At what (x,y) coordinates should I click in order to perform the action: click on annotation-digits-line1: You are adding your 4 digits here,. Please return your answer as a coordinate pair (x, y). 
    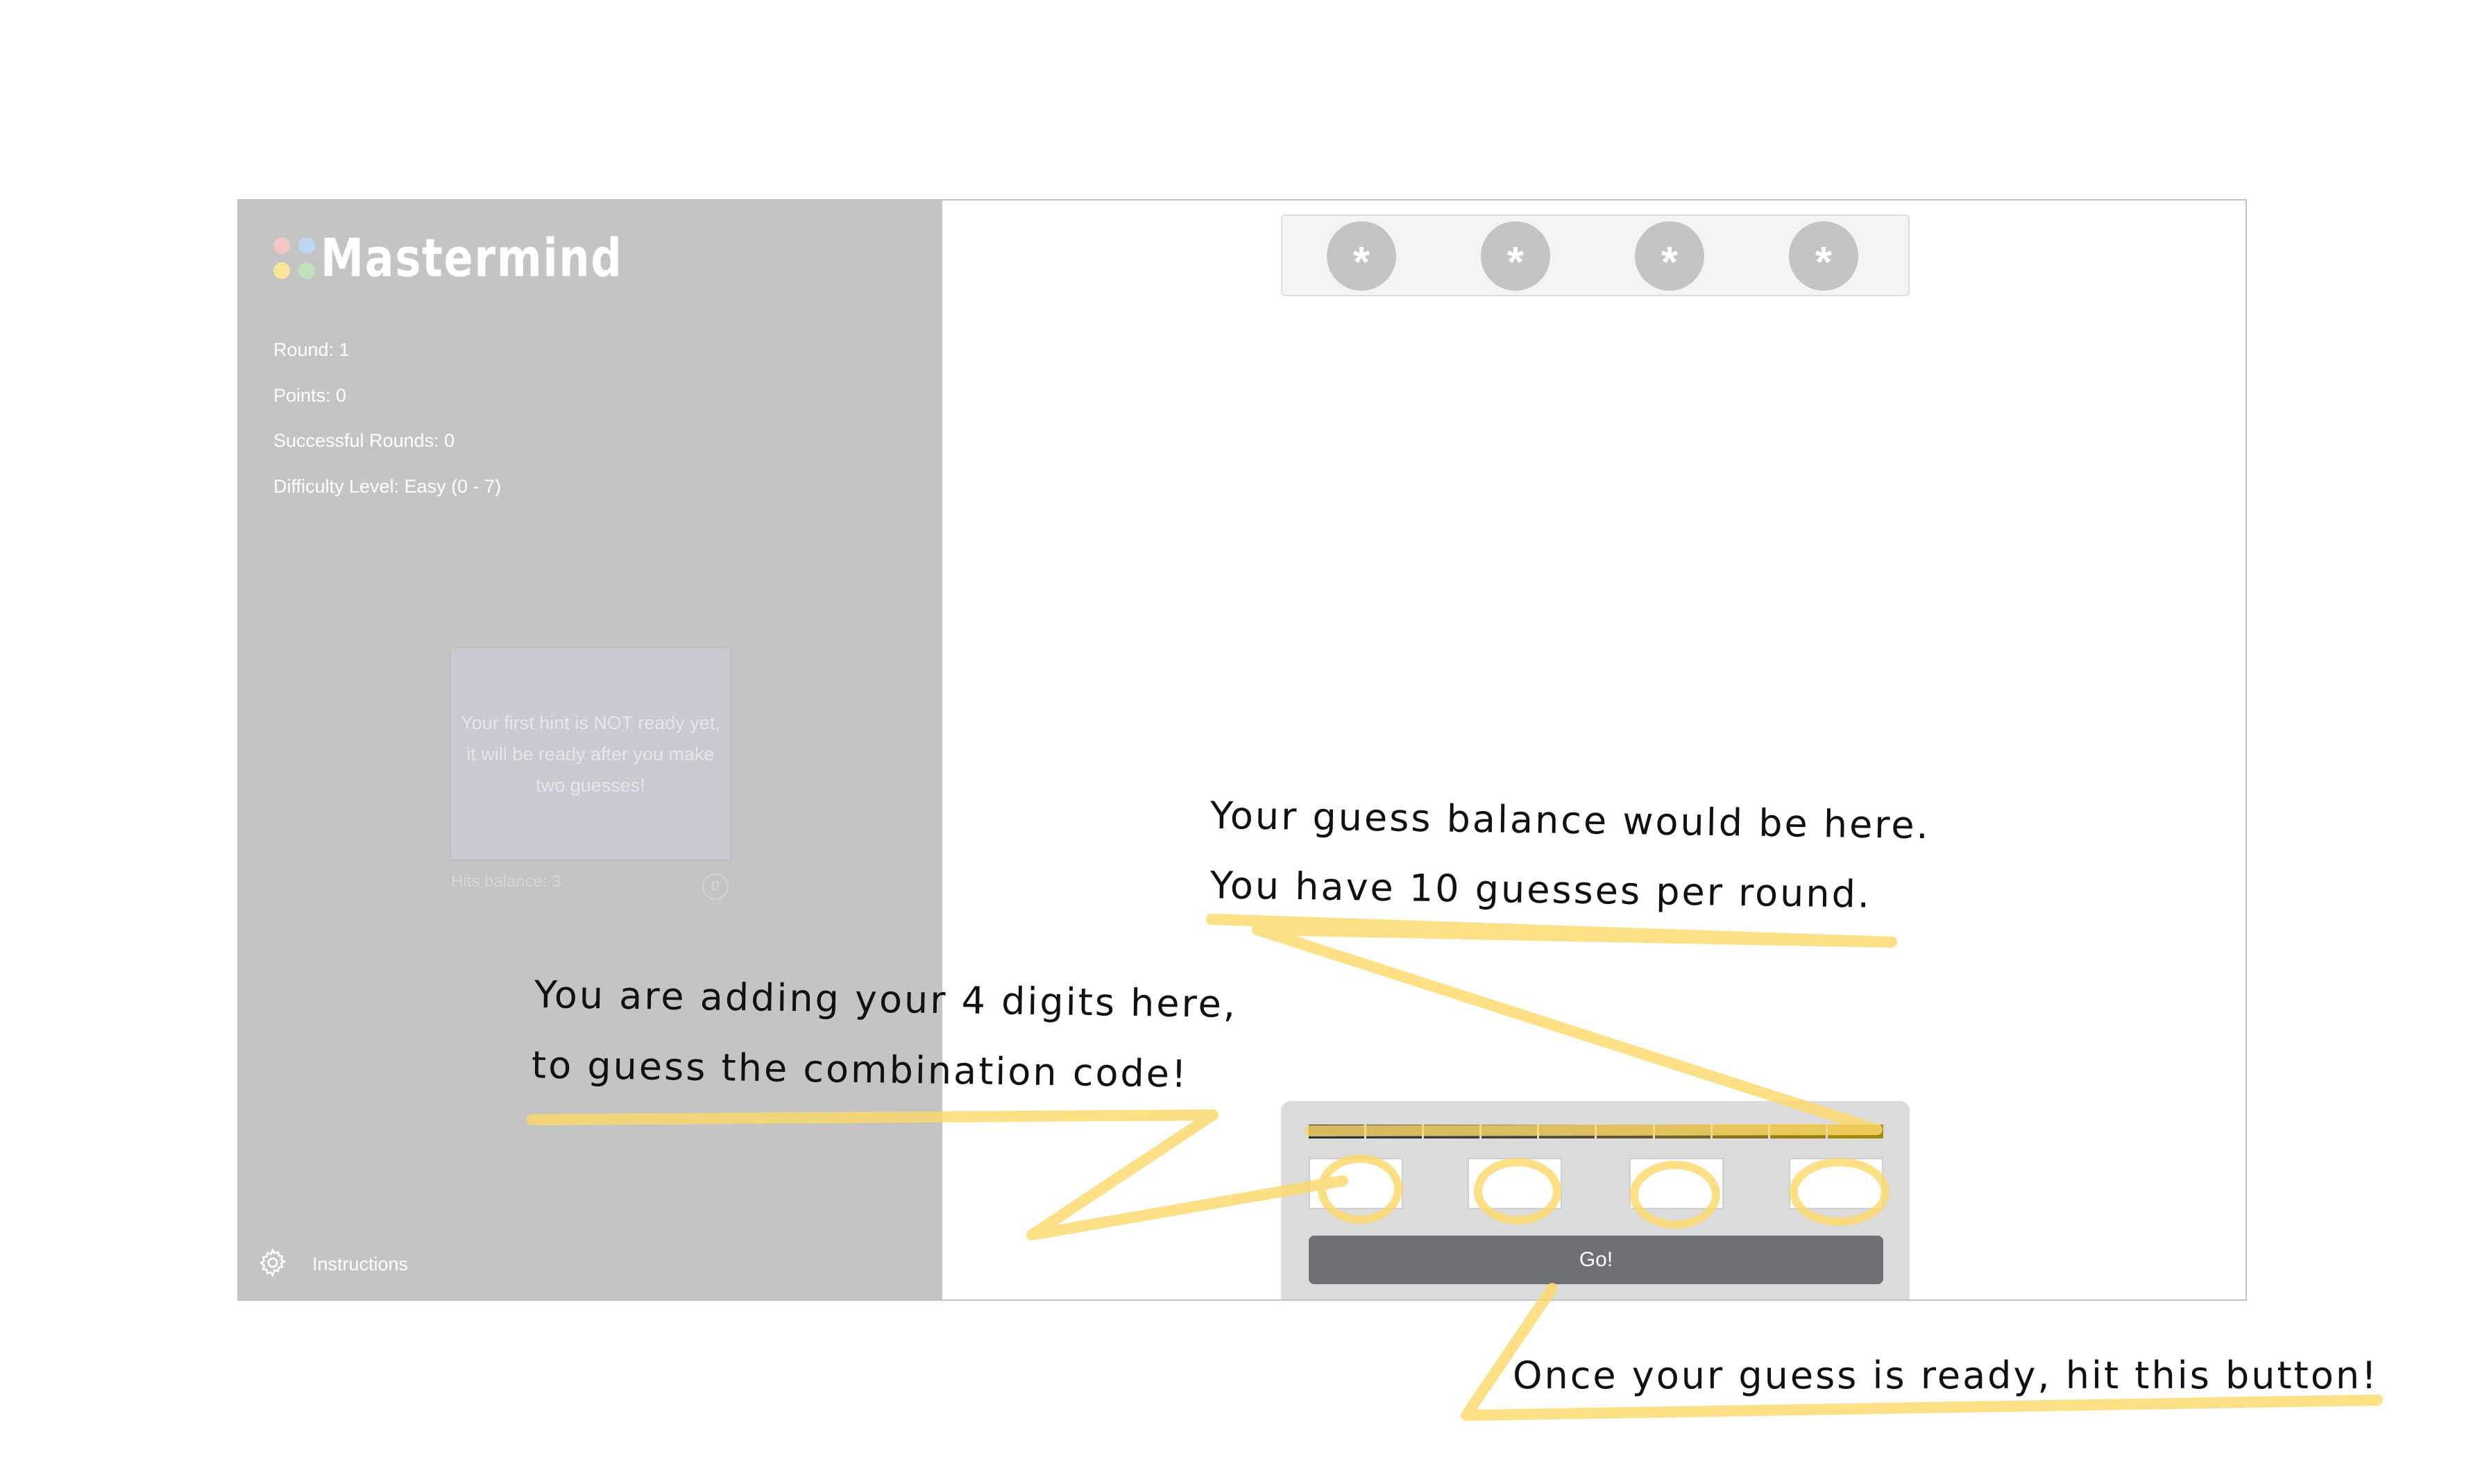
    Looking at the image, I should click on (886, 999).